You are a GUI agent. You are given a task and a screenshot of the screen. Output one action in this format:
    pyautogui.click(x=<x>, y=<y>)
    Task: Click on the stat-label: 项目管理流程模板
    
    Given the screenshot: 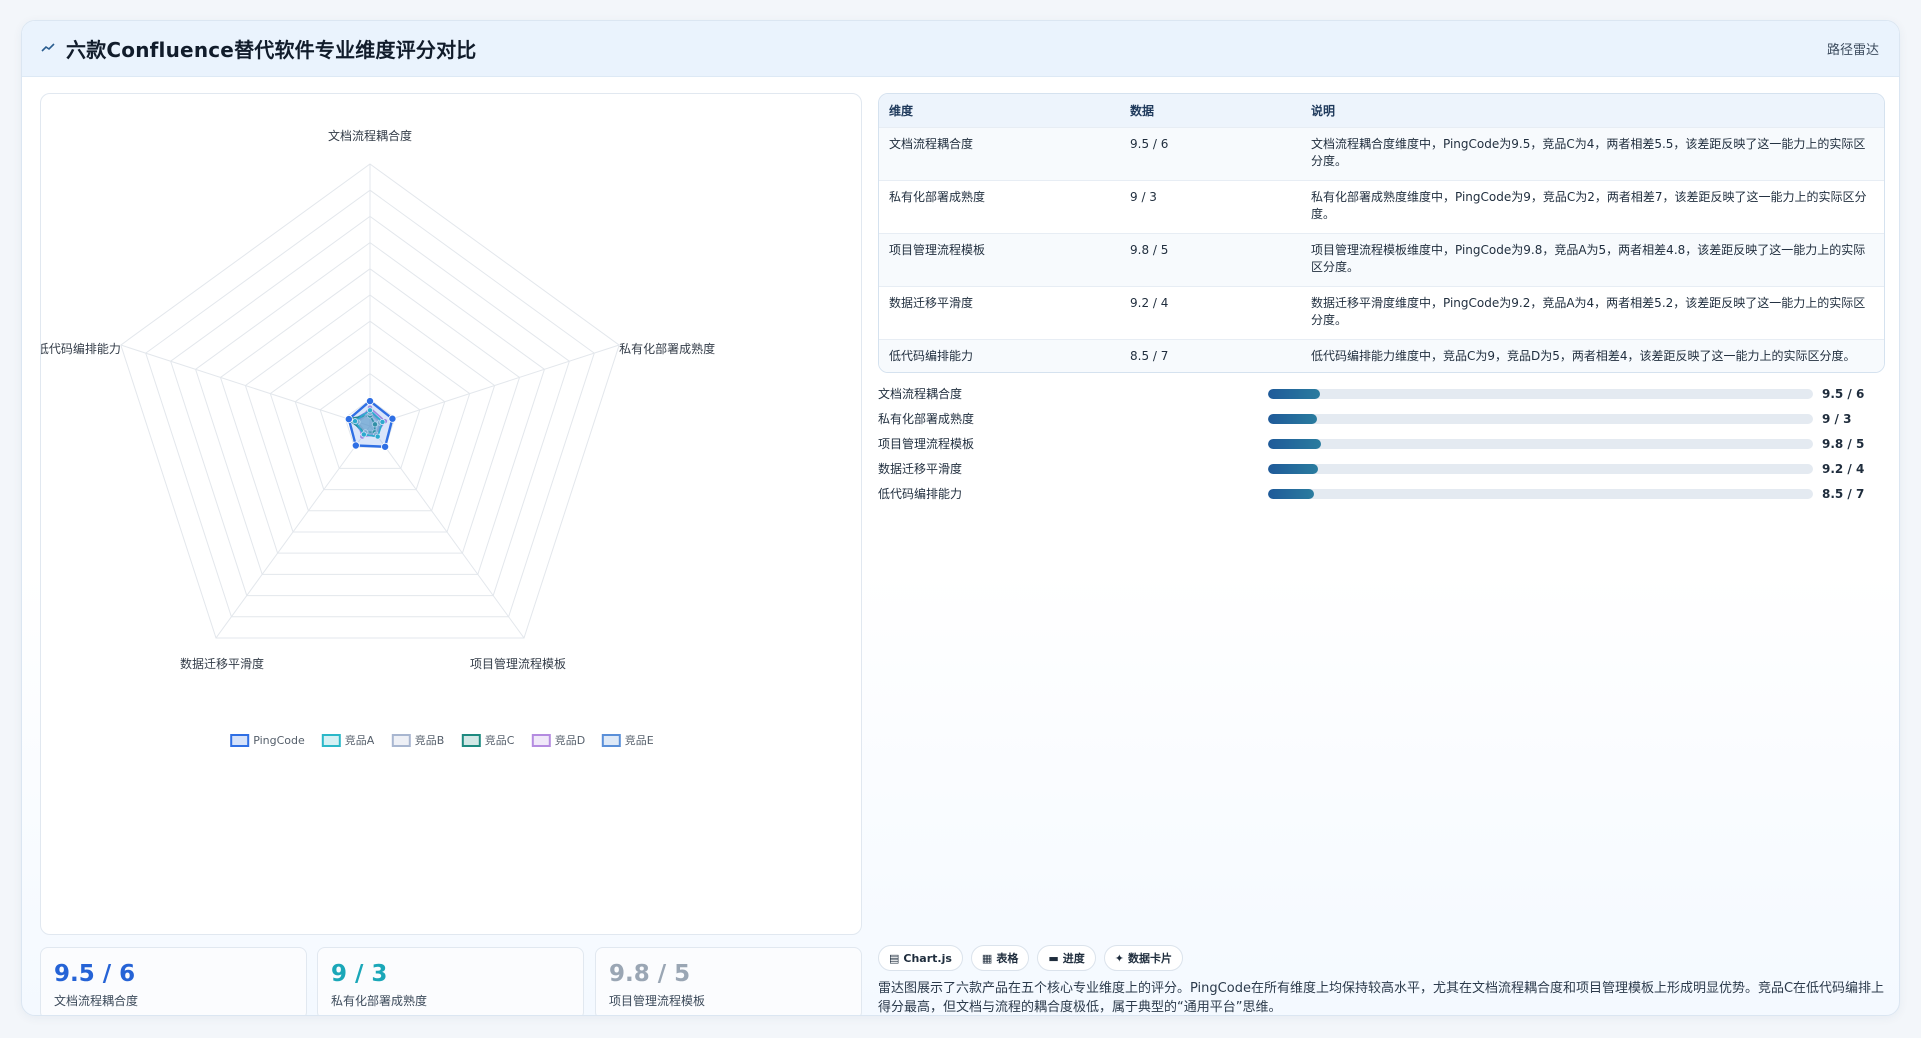 What is the action you would take?
    pyautogui.click(x=657, y=1001)
    